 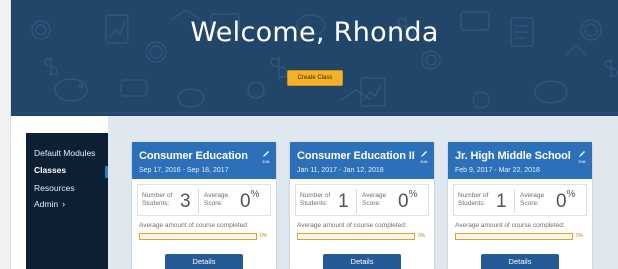 What do you see at coordinates (54, 188) in the screenshot?
I see `sidebar-item-resources: Resources` at bounding box center [54, 188].